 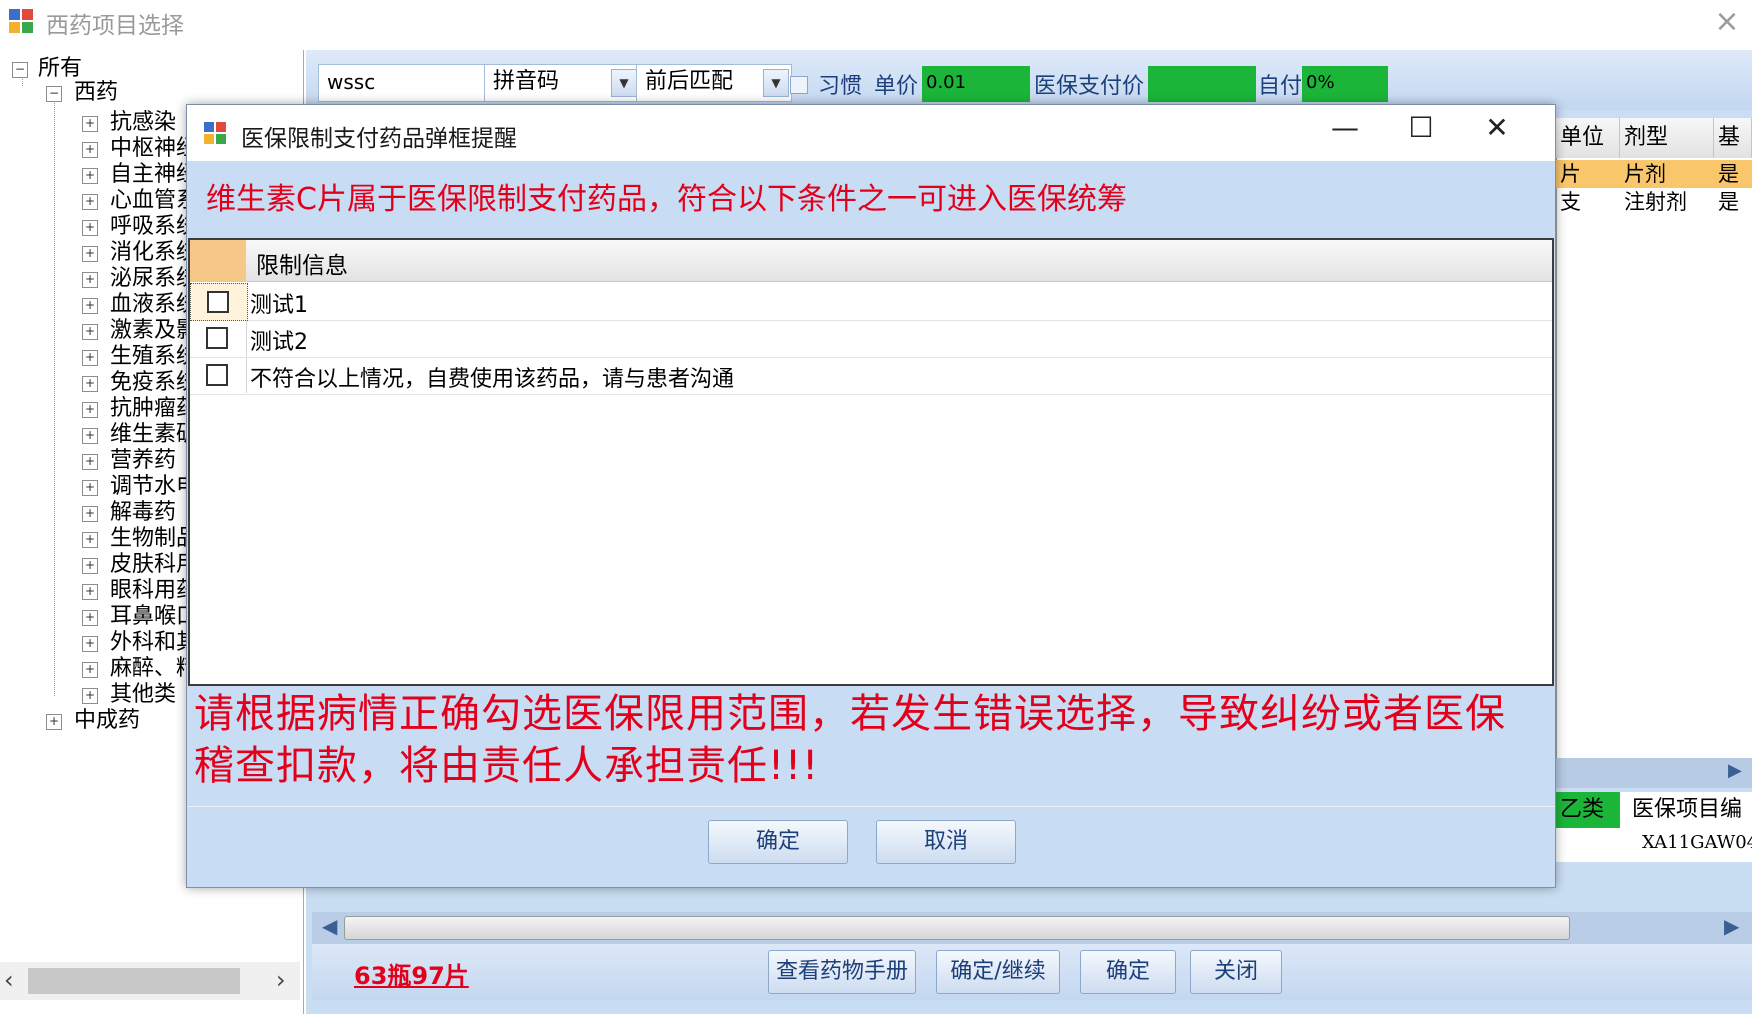 I want to click on grid-scrollbar: ▶, so click(x=1654, y=773).